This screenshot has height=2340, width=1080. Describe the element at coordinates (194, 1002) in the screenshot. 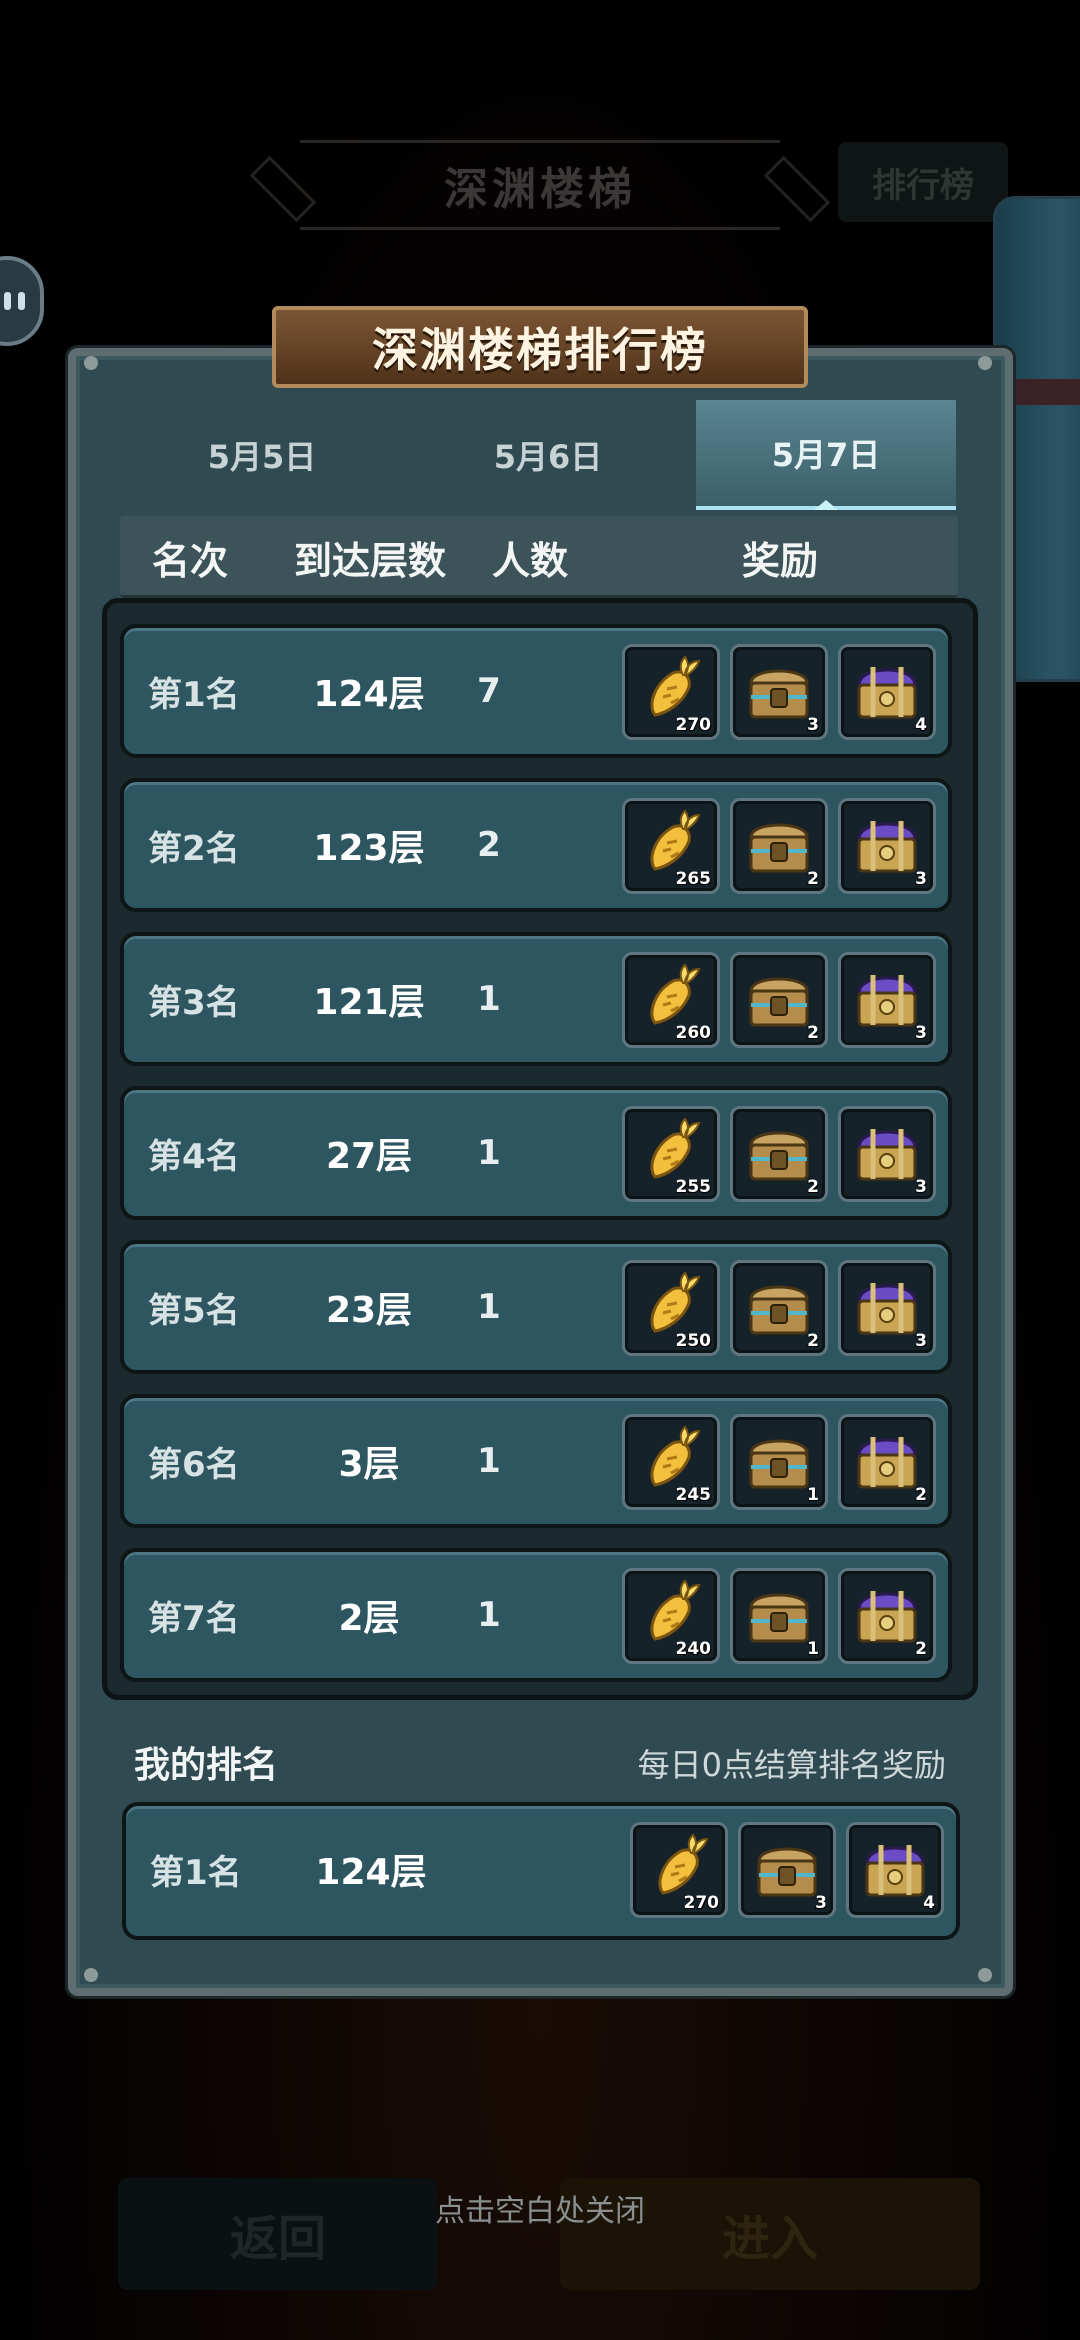

I see `rank-label: 第3名` at that location.